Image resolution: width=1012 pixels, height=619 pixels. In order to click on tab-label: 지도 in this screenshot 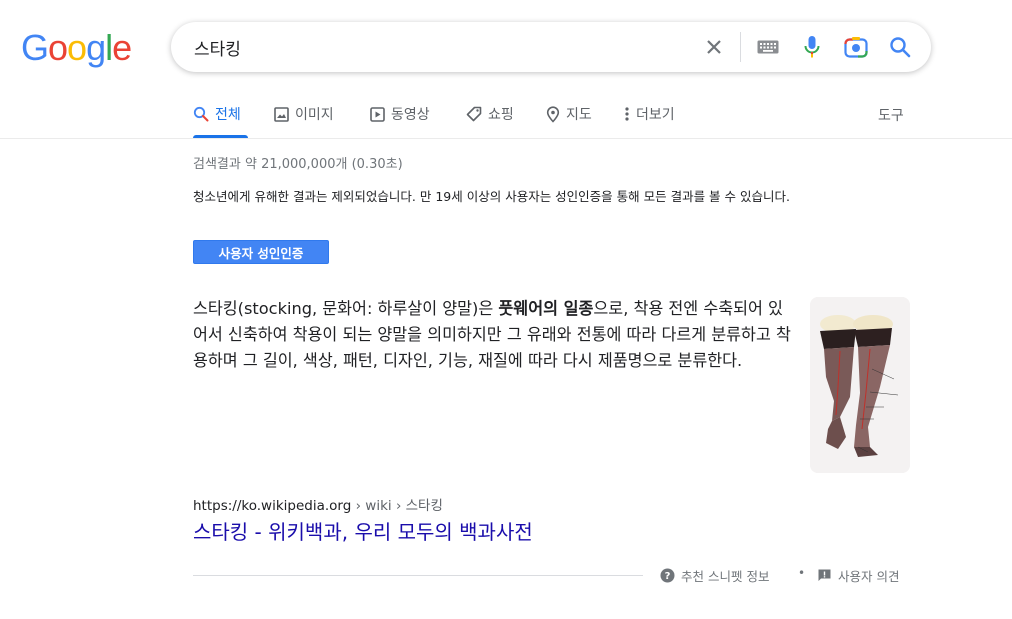, I will do `click(579, 115)`.